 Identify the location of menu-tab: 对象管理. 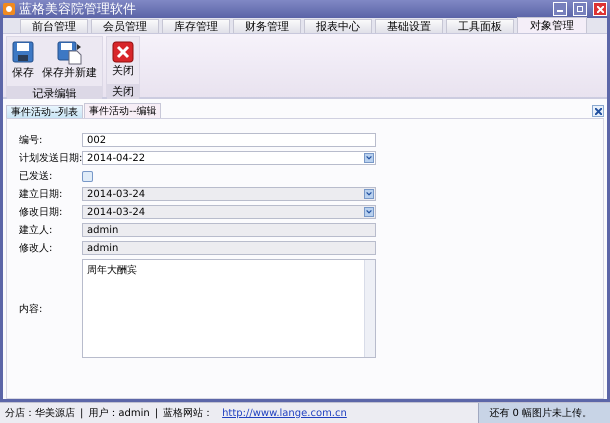
(552, 25).